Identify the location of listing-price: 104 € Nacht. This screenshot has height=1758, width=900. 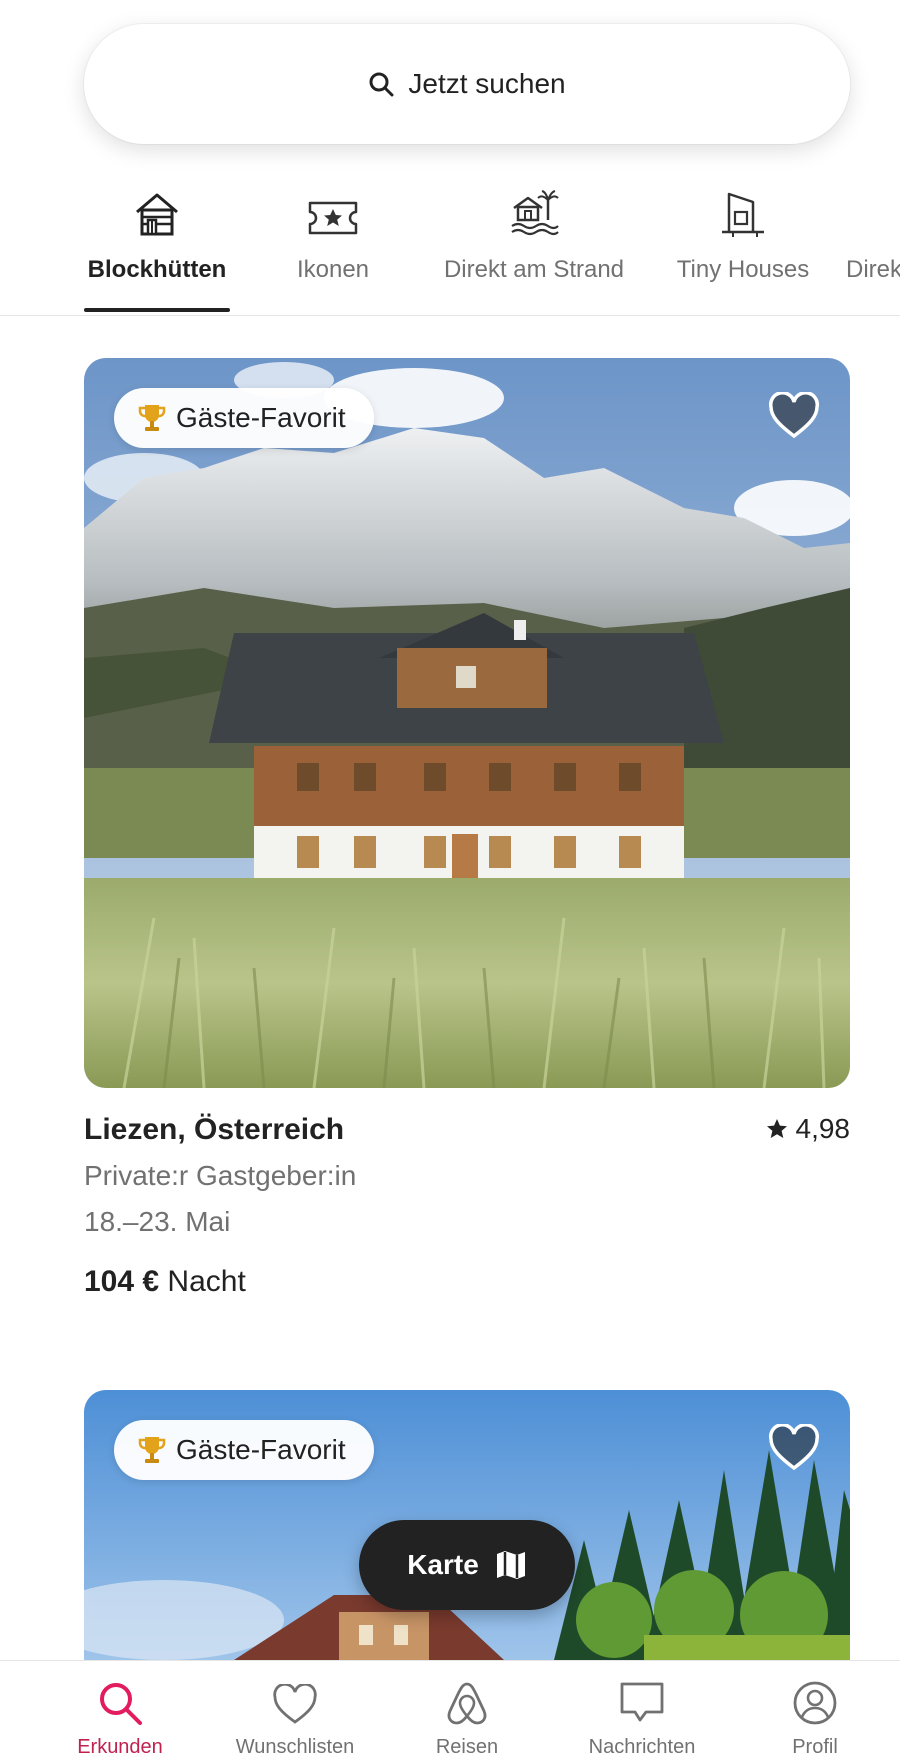
(165, 1282).